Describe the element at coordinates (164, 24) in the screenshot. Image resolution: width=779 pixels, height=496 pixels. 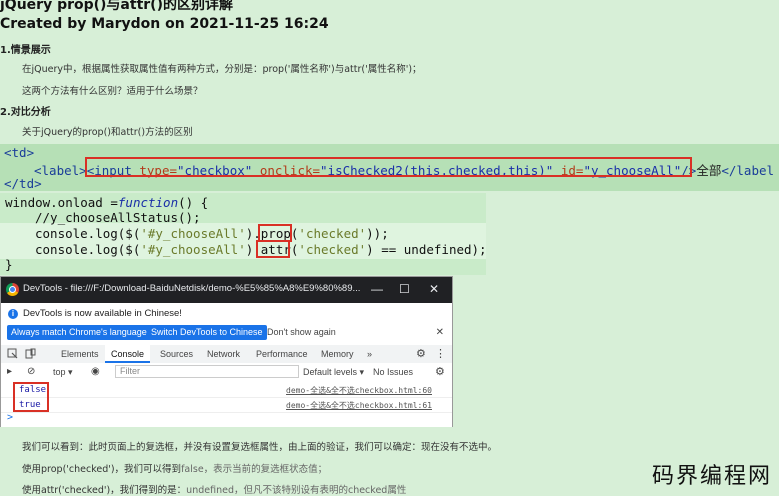
I see `article-byline: Created by Marydon on 2021-11-25 16:24` at that location.